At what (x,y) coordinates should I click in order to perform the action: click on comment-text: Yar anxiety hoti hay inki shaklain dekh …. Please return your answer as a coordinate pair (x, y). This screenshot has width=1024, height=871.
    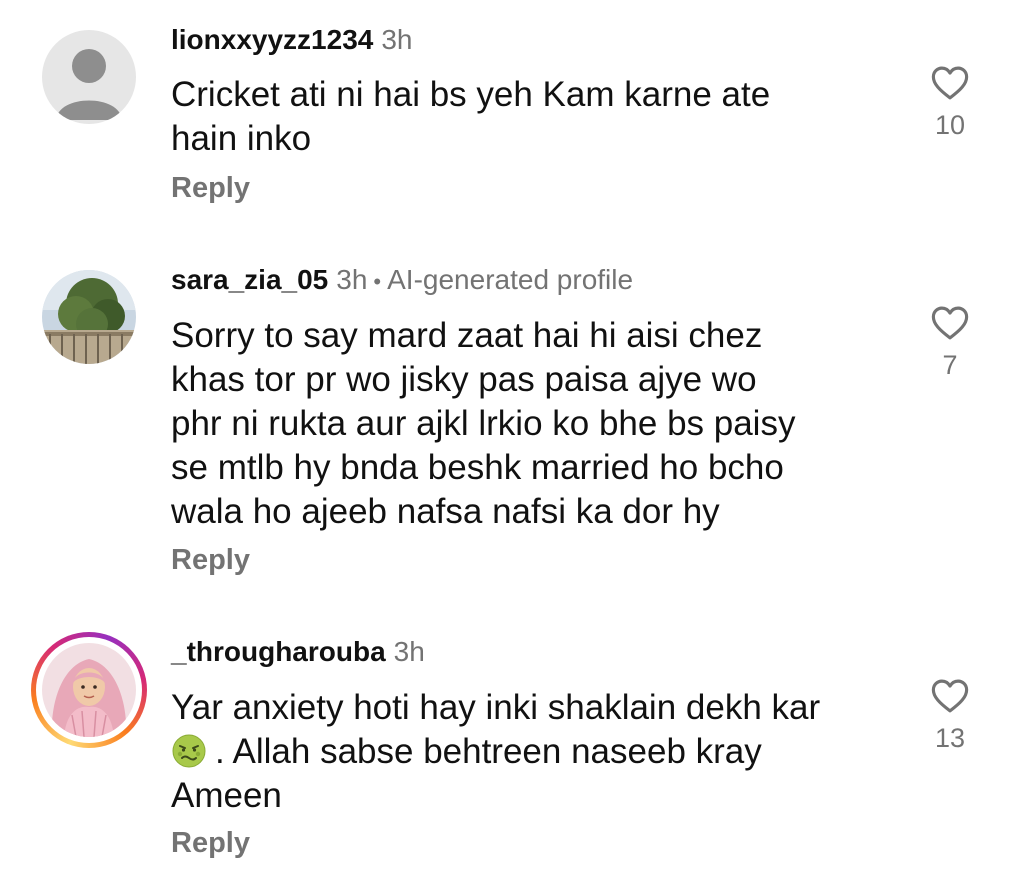
    Looking at the image, I should click on (531, 752).